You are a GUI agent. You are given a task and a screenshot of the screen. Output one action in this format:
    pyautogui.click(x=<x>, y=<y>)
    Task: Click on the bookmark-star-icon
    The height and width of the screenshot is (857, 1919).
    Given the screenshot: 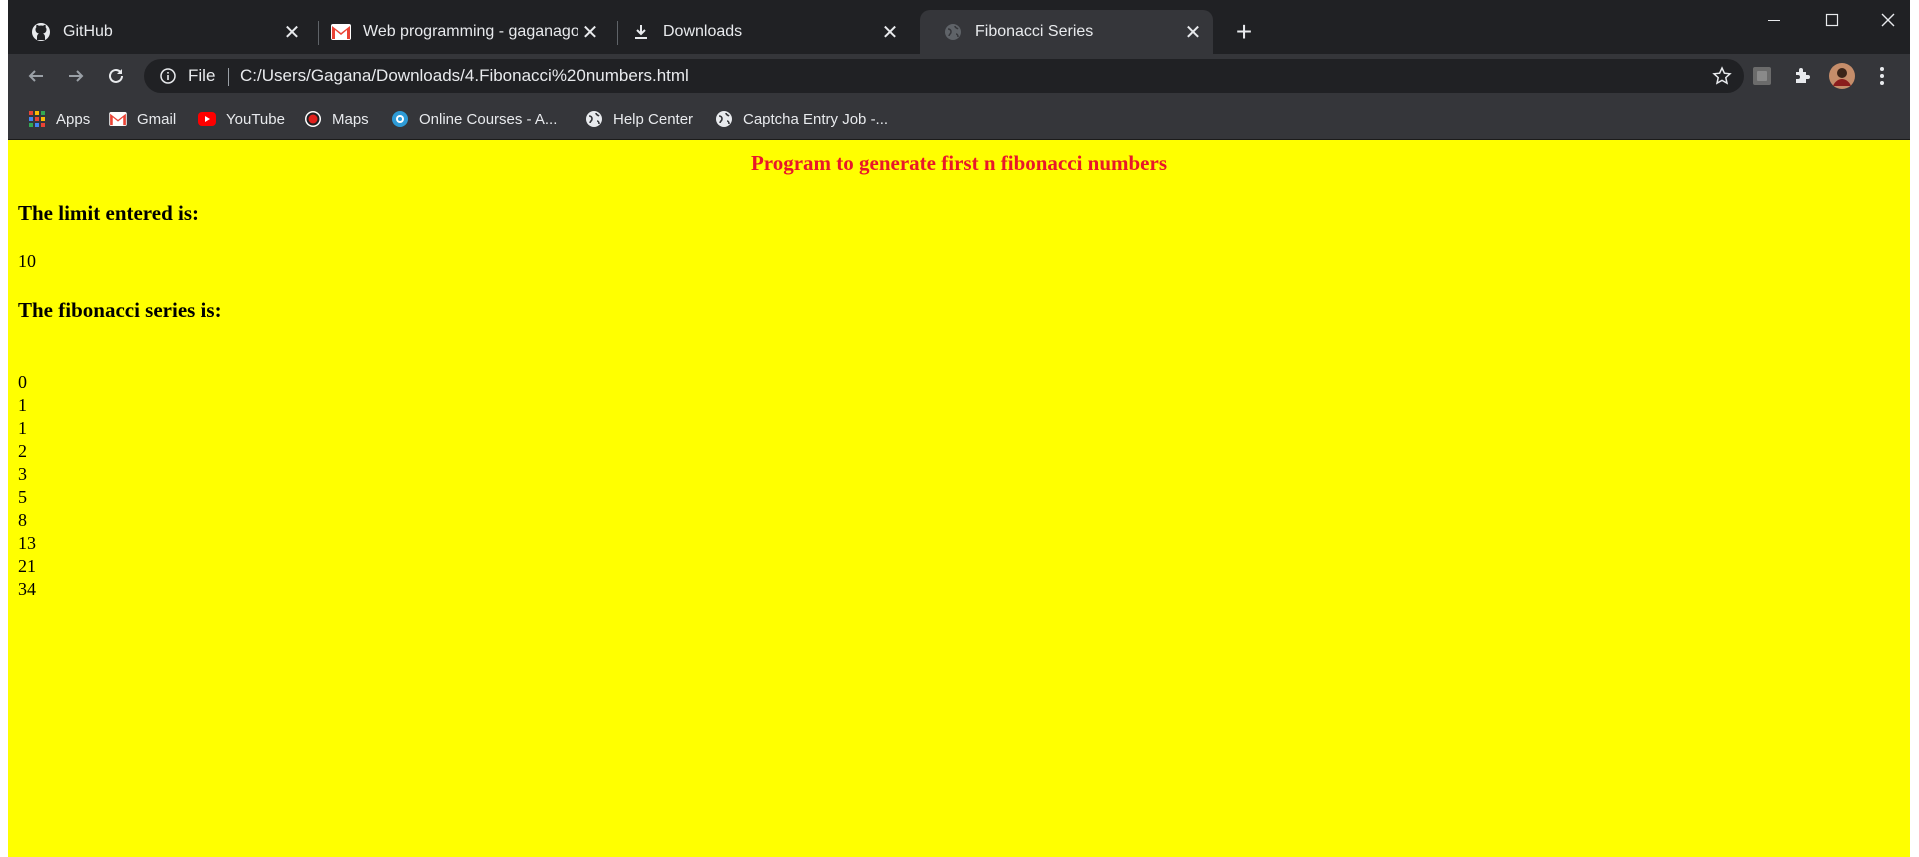 What is the action you would take?
    pyautogui.click(x=1722, y=78)
    